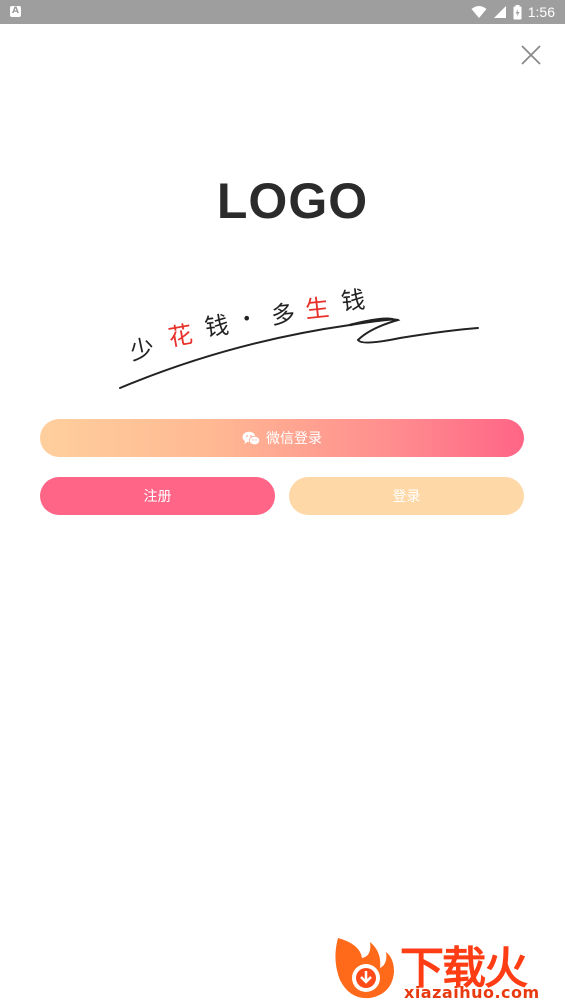 The height and width of the screenshot is (1005, 565). What do you see at coordinates (283, 315) in the screenshot?
I see `slogan-char-5: 多` at bounding box center [283, 315].